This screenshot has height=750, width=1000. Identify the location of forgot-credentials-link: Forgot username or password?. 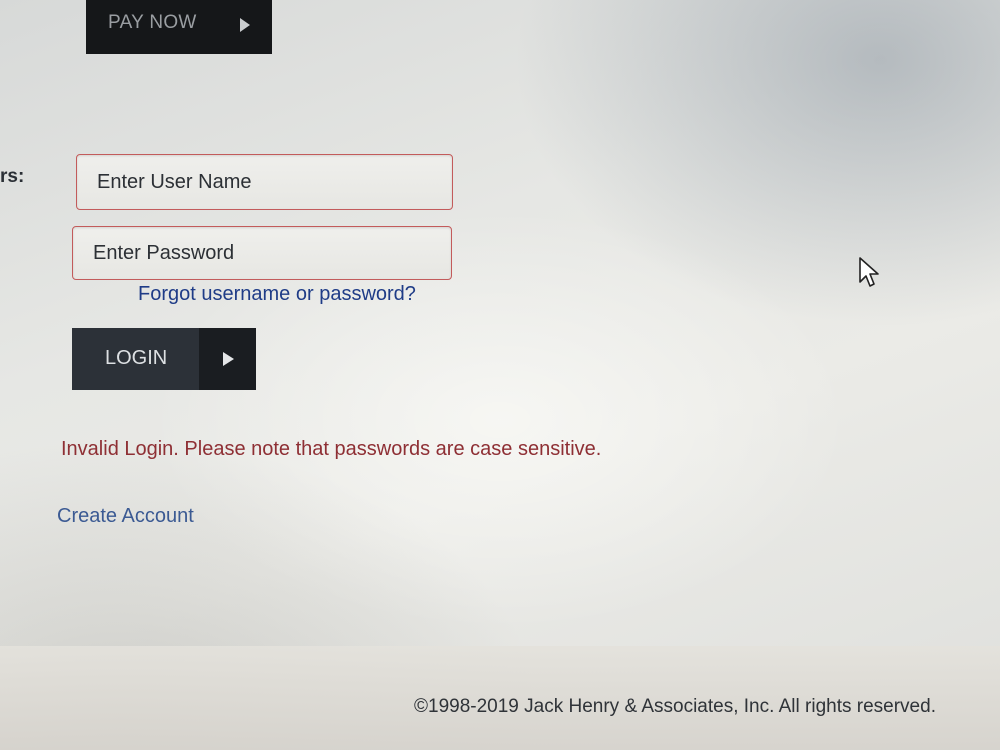
(277, 294).